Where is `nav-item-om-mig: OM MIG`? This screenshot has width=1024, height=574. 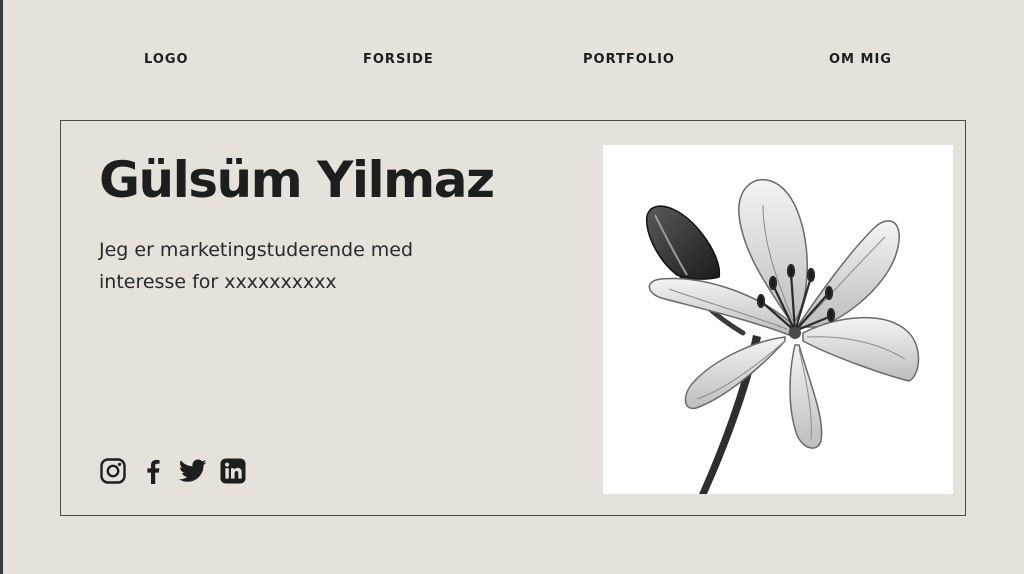
nav-item-om-mig: OM MIG is located at coordinates (860, 59).